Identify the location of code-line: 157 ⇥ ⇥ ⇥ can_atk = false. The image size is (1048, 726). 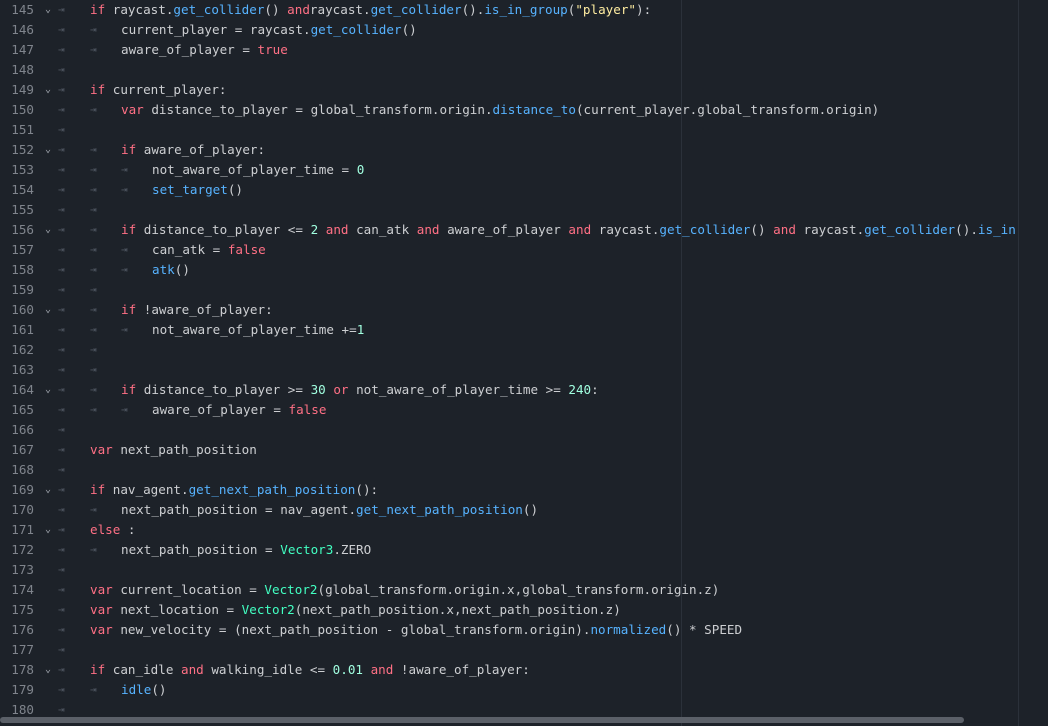
(524, 250).